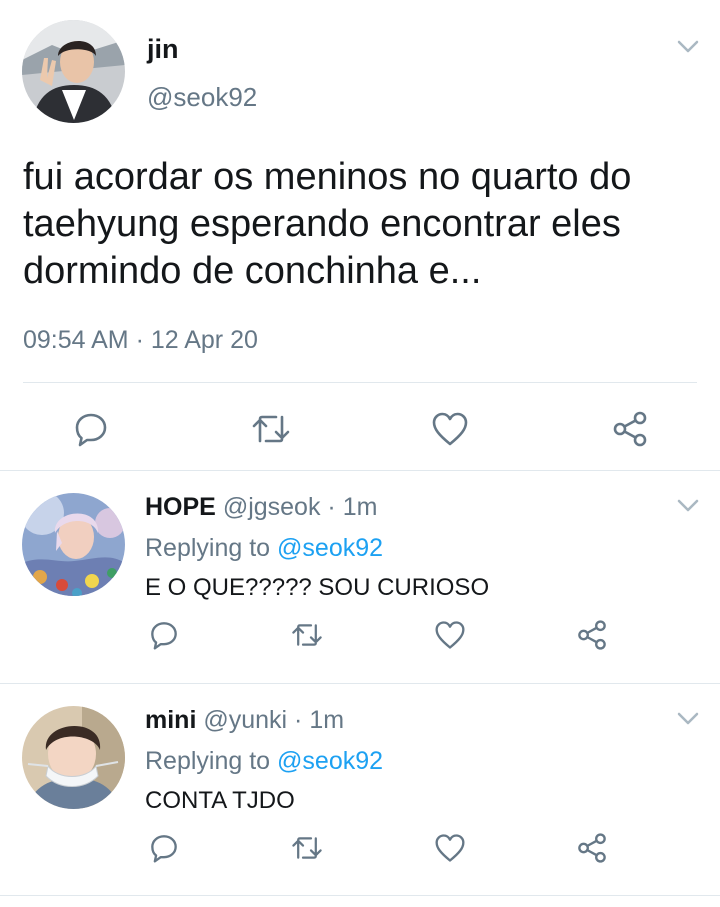 This screenshot has width=720, height=907. I want to click on author-handle: @yunki, so click(245, 720).